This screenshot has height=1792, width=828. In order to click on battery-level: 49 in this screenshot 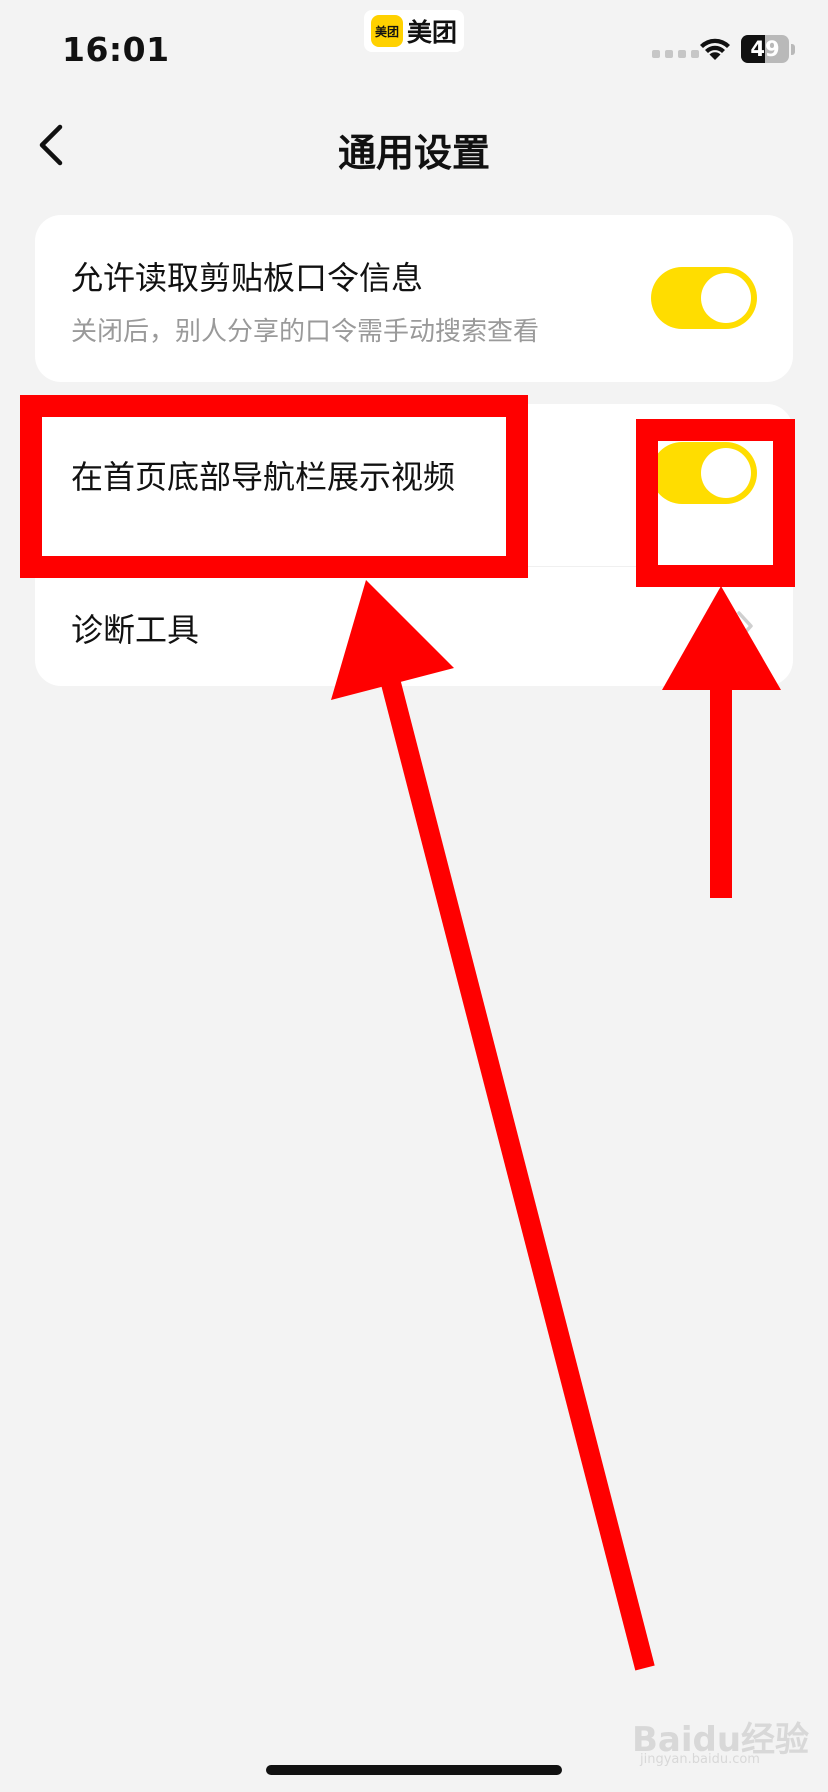, I will do `click(765, 49)`.